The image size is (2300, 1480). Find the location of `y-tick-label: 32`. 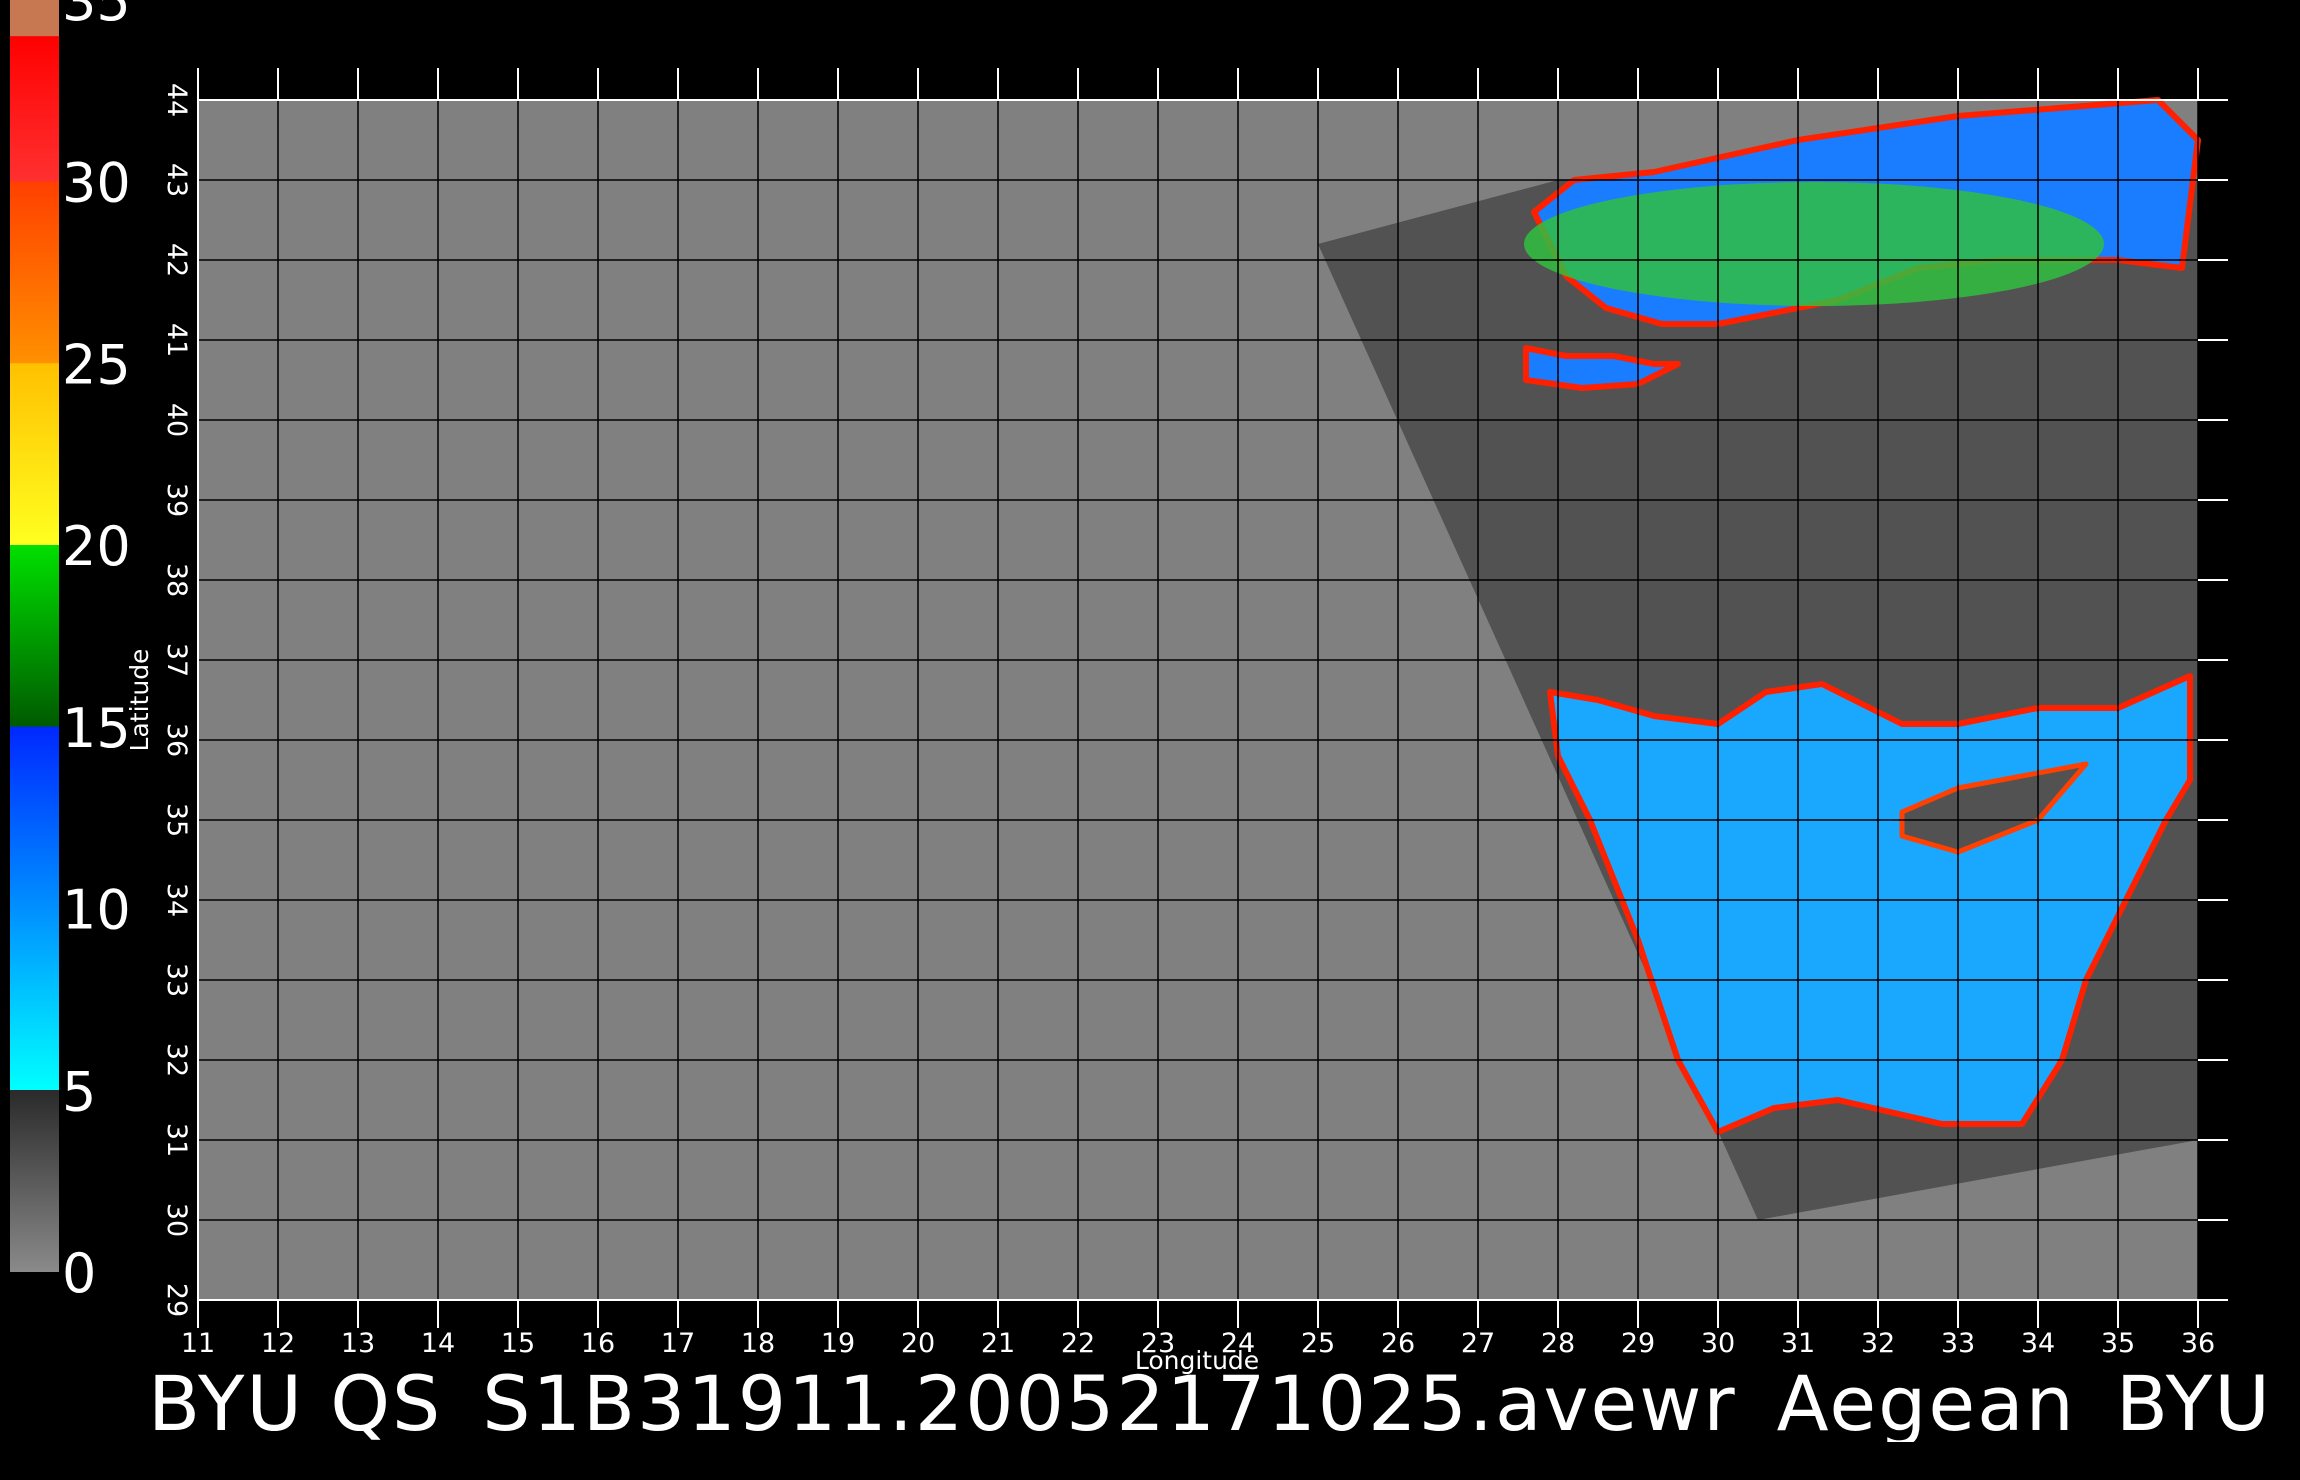

y-tick-label: 32 is located at coordinates (176, 1060).